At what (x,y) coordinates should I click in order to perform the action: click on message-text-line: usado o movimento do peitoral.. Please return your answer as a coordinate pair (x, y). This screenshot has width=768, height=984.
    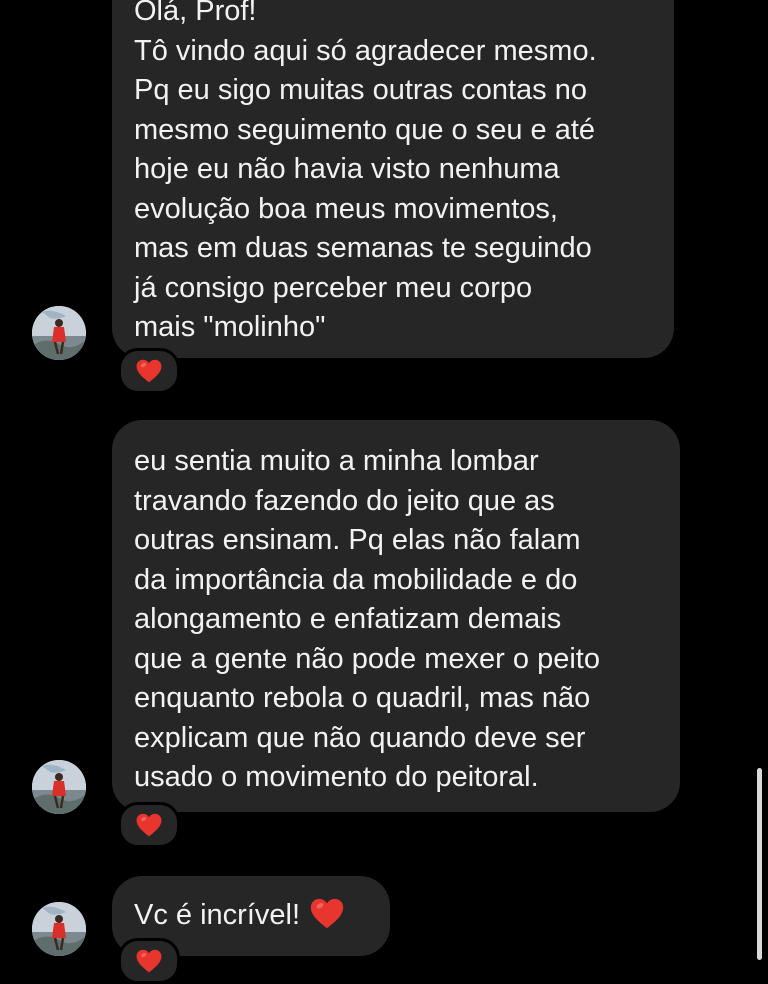
    Looking at the image, I should click on (336, 777).